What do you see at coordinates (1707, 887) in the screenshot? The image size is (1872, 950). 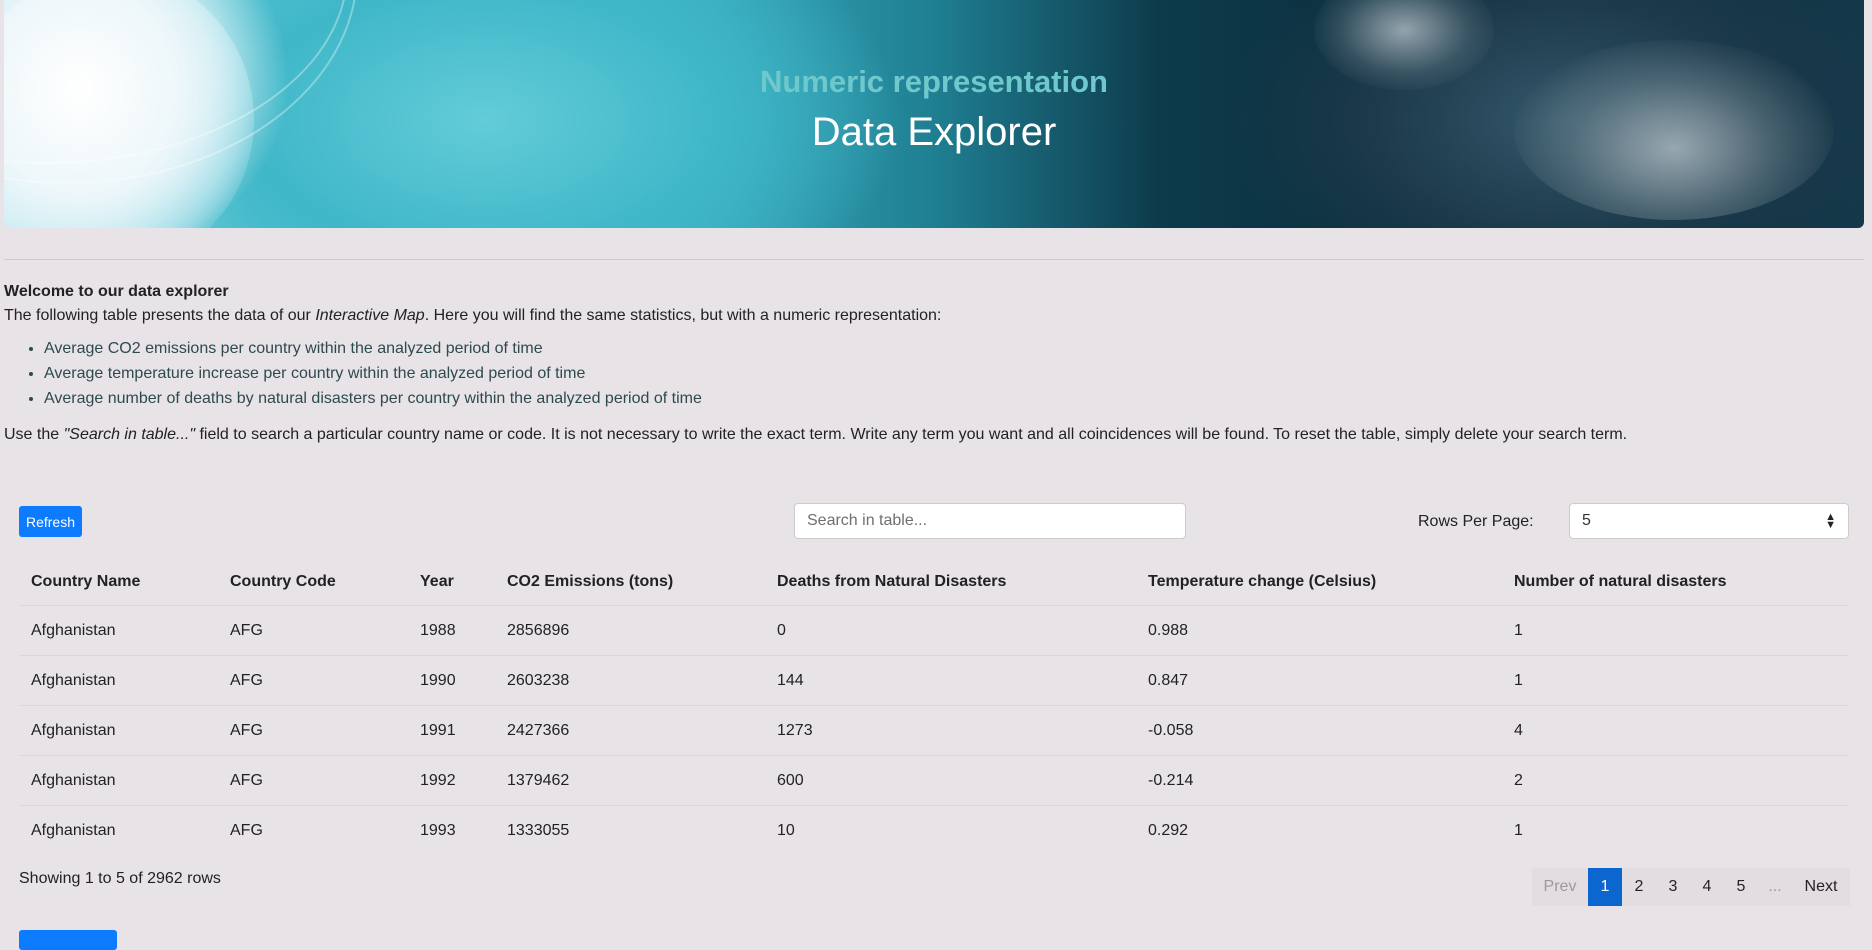 I see `page-button-4: 4` at bounding box center [1707, 887].